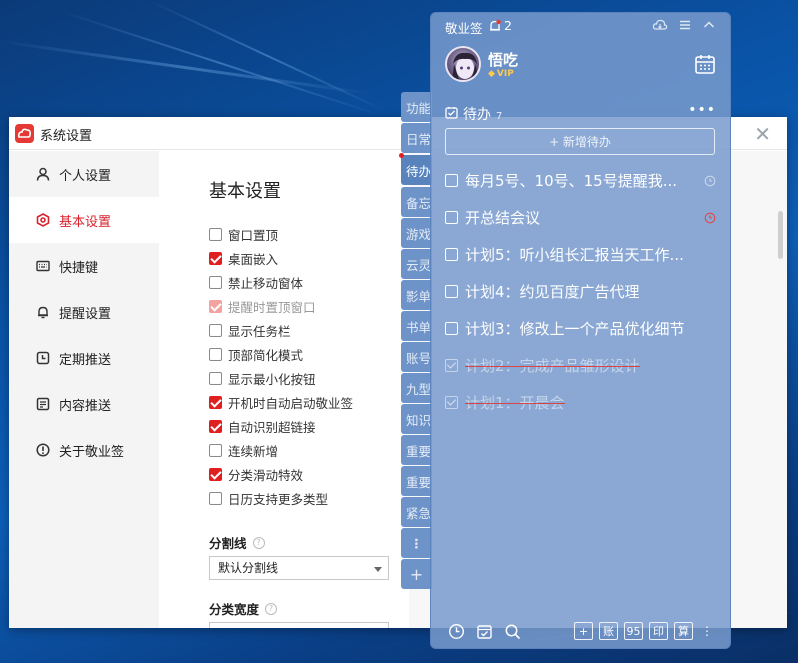  What do you see at coordinates (416, 264) in the screenshot?
I see `tab-cloud: 云灵` at bounding box center [416, 264].